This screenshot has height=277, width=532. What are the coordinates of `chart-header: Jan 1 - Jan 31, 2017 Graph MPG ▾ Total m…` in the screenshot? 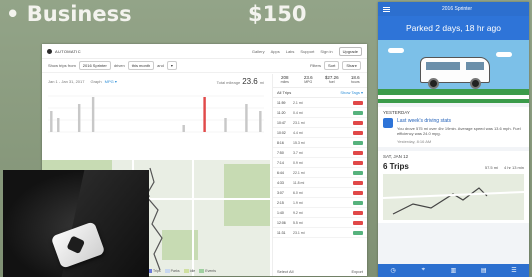 It's located at (156, 80).